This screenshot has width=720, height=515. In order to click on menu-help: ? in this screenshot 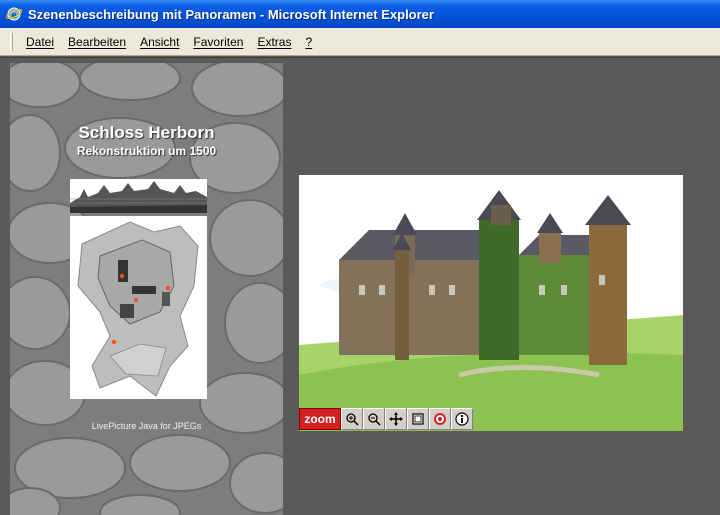, I will do `click(308, 42)`.